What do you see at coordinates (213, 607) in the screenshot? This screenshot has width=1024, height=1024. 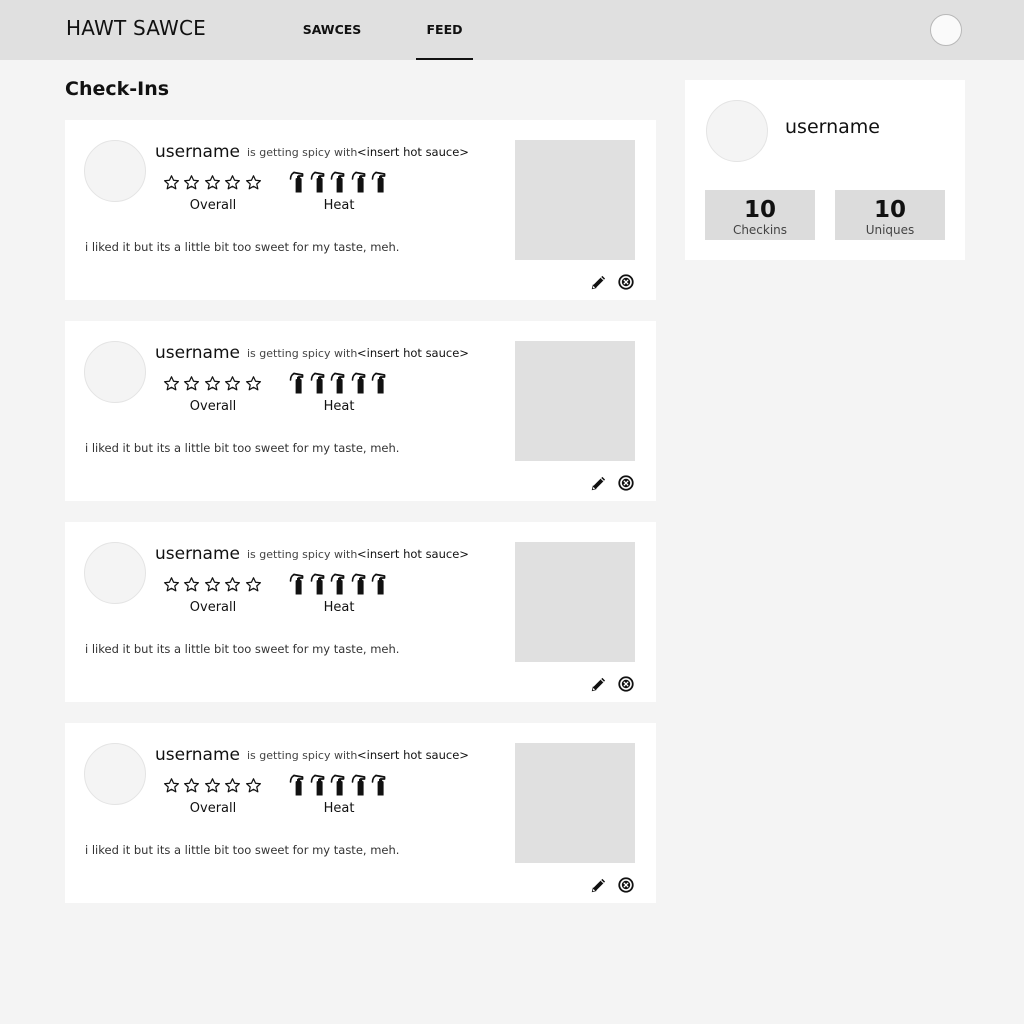 I see `overall-label: Overall` at bounding box center [213, 607].